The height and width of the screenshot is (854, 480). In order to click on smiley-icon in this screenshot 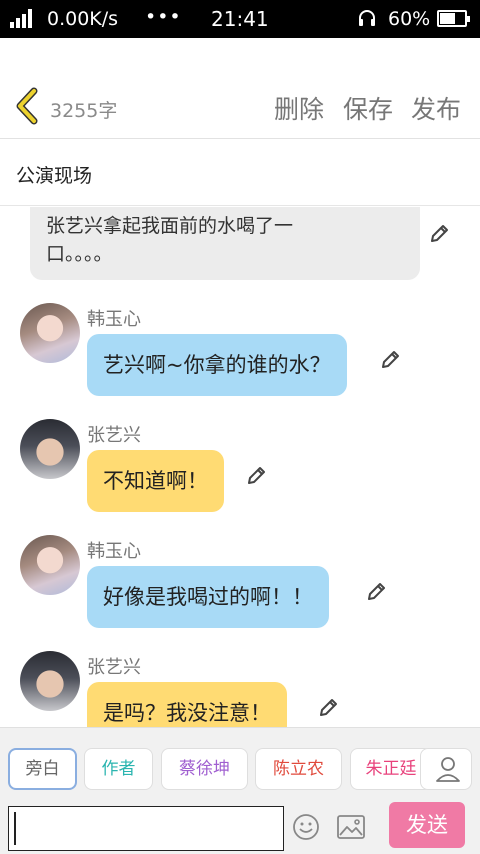, I will do `click(306, 827)`.